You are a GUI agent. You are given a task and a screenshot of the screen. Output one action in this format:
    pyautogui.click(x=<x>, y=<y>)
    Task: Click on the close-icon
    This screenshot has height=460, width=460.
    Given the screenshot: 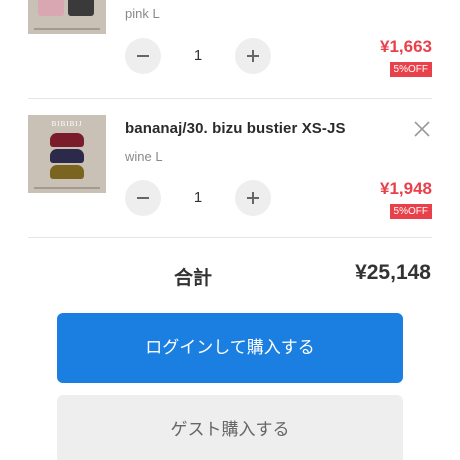 What is the action you would take?
    pyautogui.click(x=422, y=129)
    